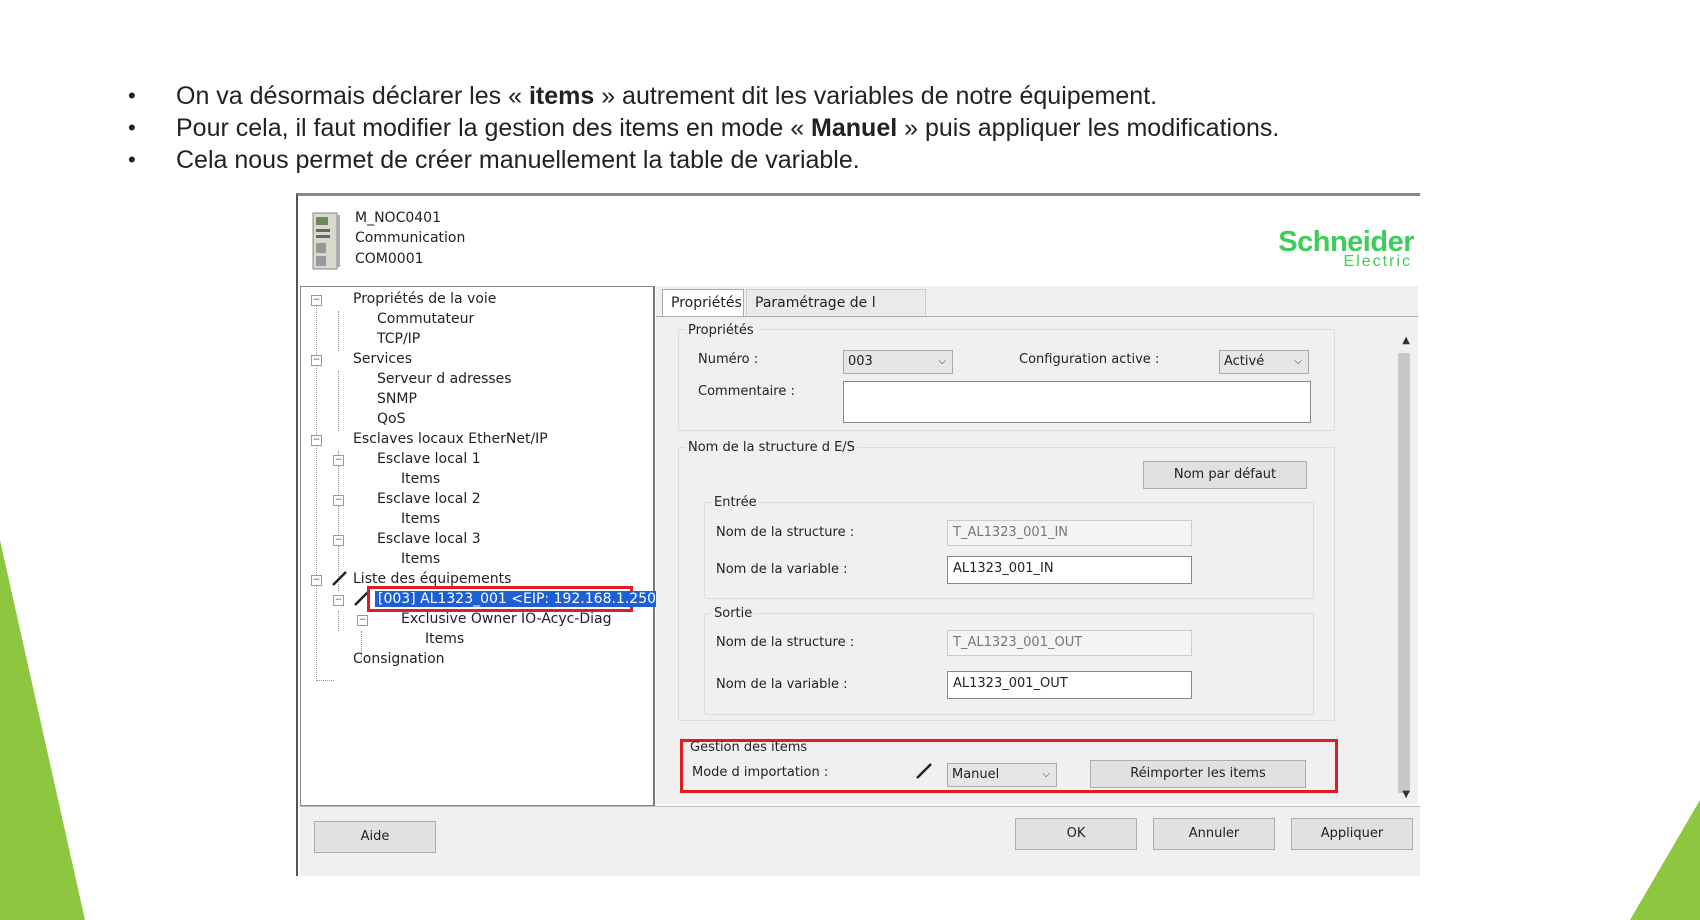  Describe the element at coordinates (1406, 794) in the screenshot. I see `scroll-down-icon: ▼` at that location.